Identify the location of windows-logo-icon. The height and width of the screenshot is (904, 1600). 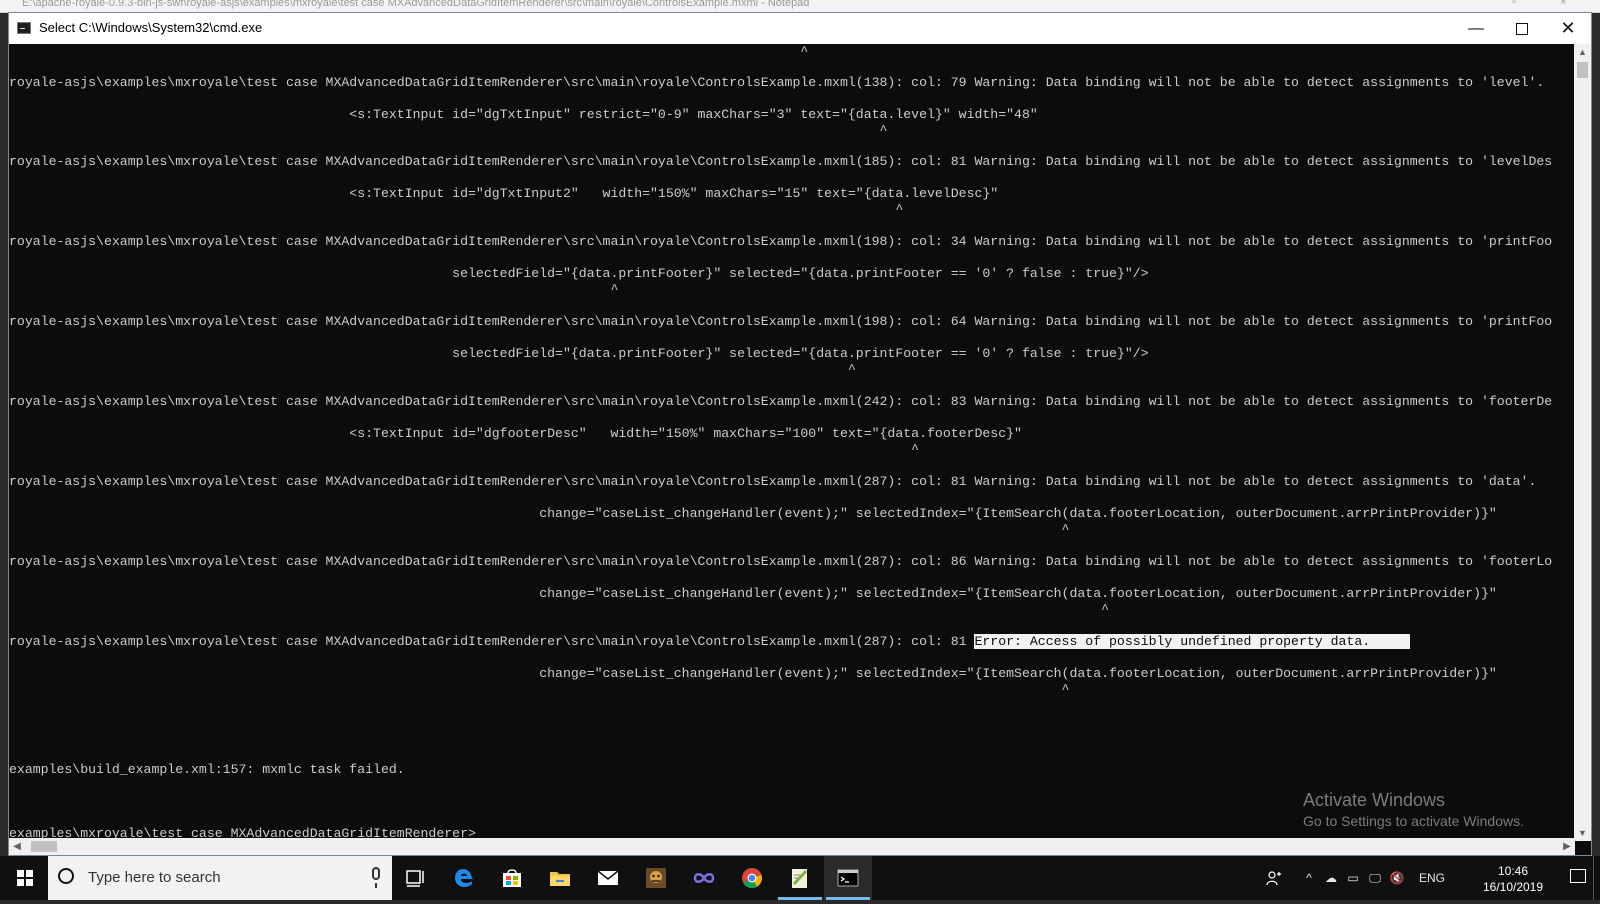
(25, 878).